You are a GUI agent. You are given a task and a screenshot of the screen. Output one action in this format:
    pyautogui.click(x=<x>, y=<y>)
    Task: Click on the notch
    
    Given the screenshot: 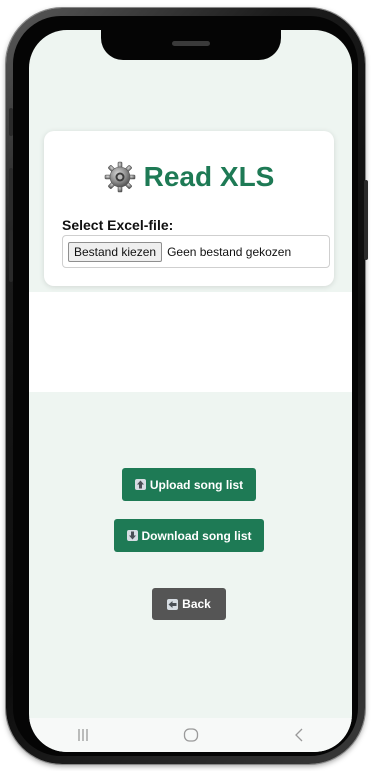 What is the action you would take?
    pyautogui.click(x=191, y=45)
    